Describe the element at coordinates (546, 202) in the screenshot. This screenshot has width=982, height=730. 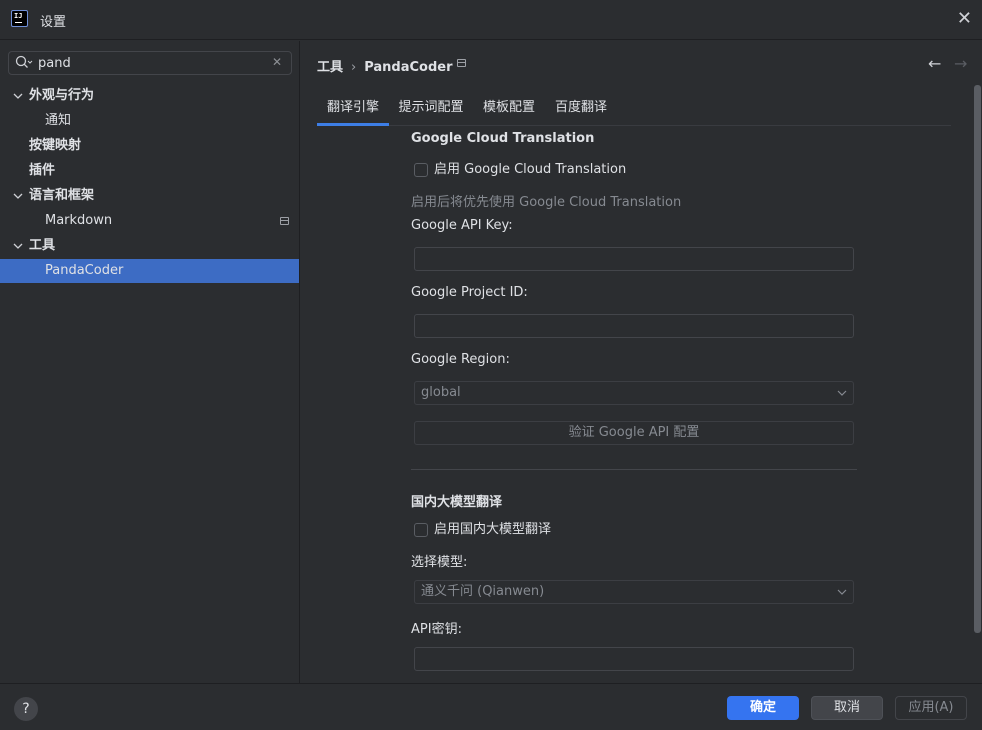
I see `google-hint-text: 启用后将优先使用 Google Cloud Translation` at that location.